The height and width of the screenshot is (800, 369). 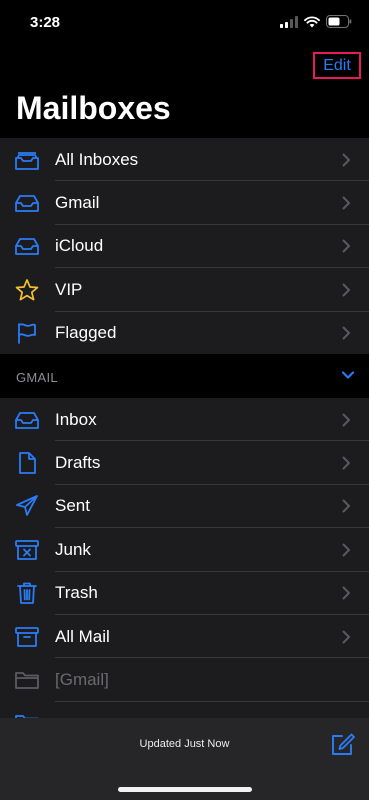 I want to click on mailbox-row-vip: VIP, so click(x=184, y=290).